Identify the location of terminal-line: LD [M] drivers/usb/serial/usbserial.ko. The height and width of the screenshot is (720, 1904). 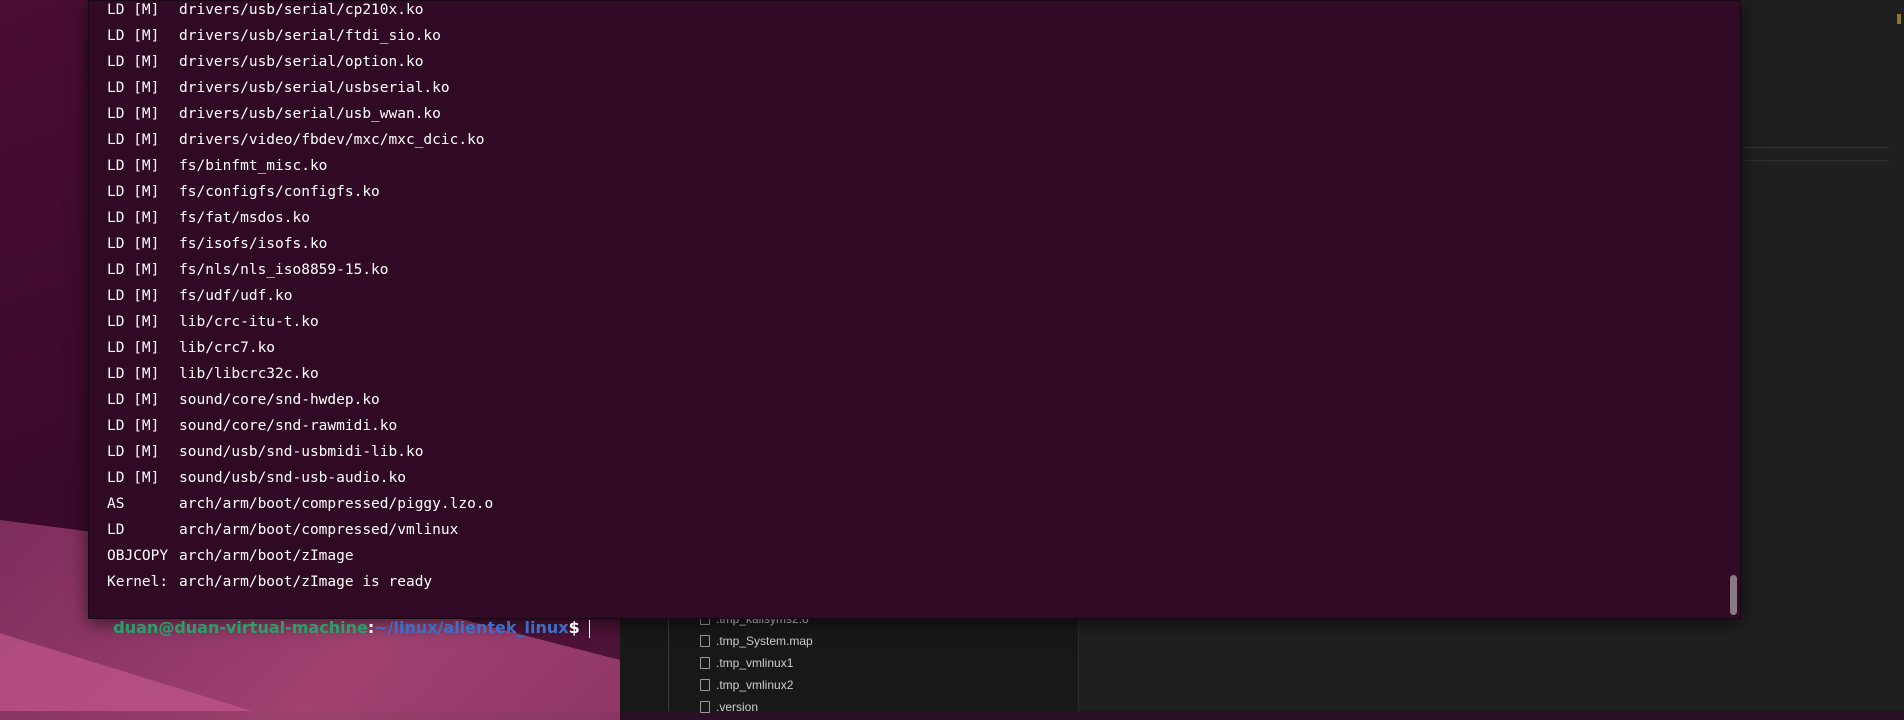
(278, 92).